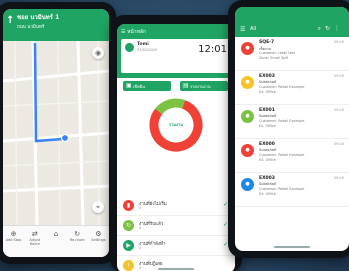 The width and height of the screenshot is (349, 271). Describe the element at coordinates (176, 56) in the screenshot. I see `user-card: Tomi 03/02/2020 12:01` at that location.